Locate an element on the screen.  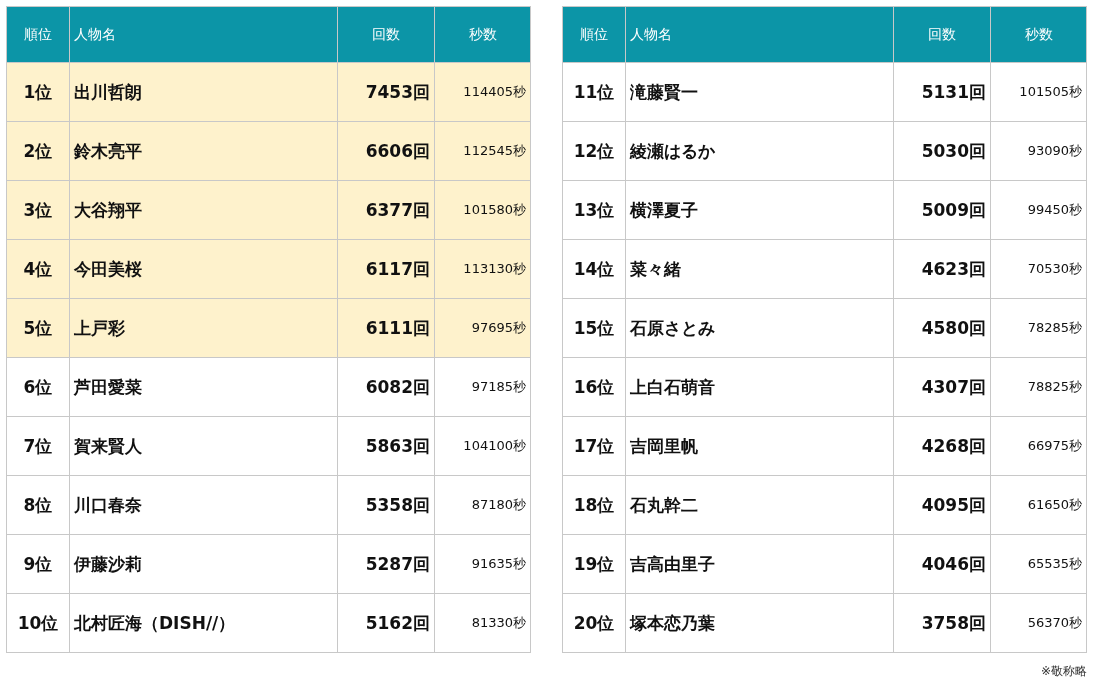
name-cell: 北村匠海（DISH//） is located at coordinates (203, 623).